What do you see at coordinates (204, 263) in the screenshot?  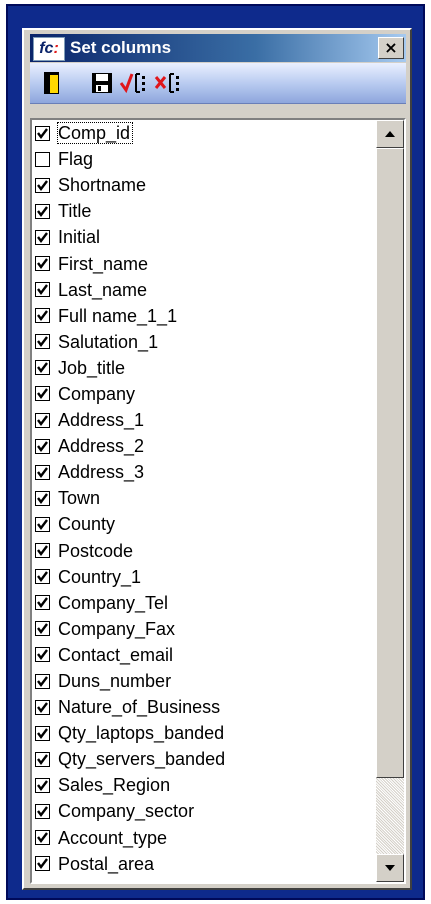 I see `list-item: First_name` at bounding box center [204, 263].